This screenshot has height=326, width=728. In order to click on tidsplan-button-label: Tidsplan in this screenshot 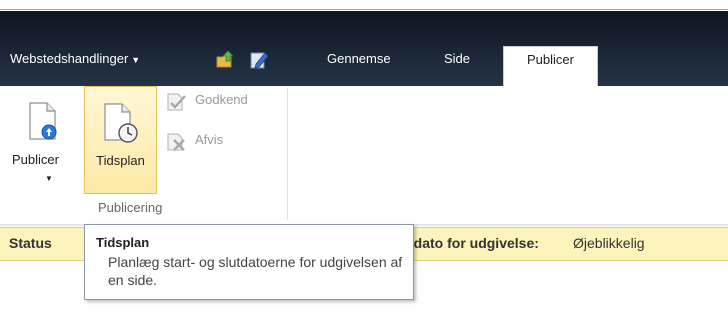, I will do `click(120, 160)`.